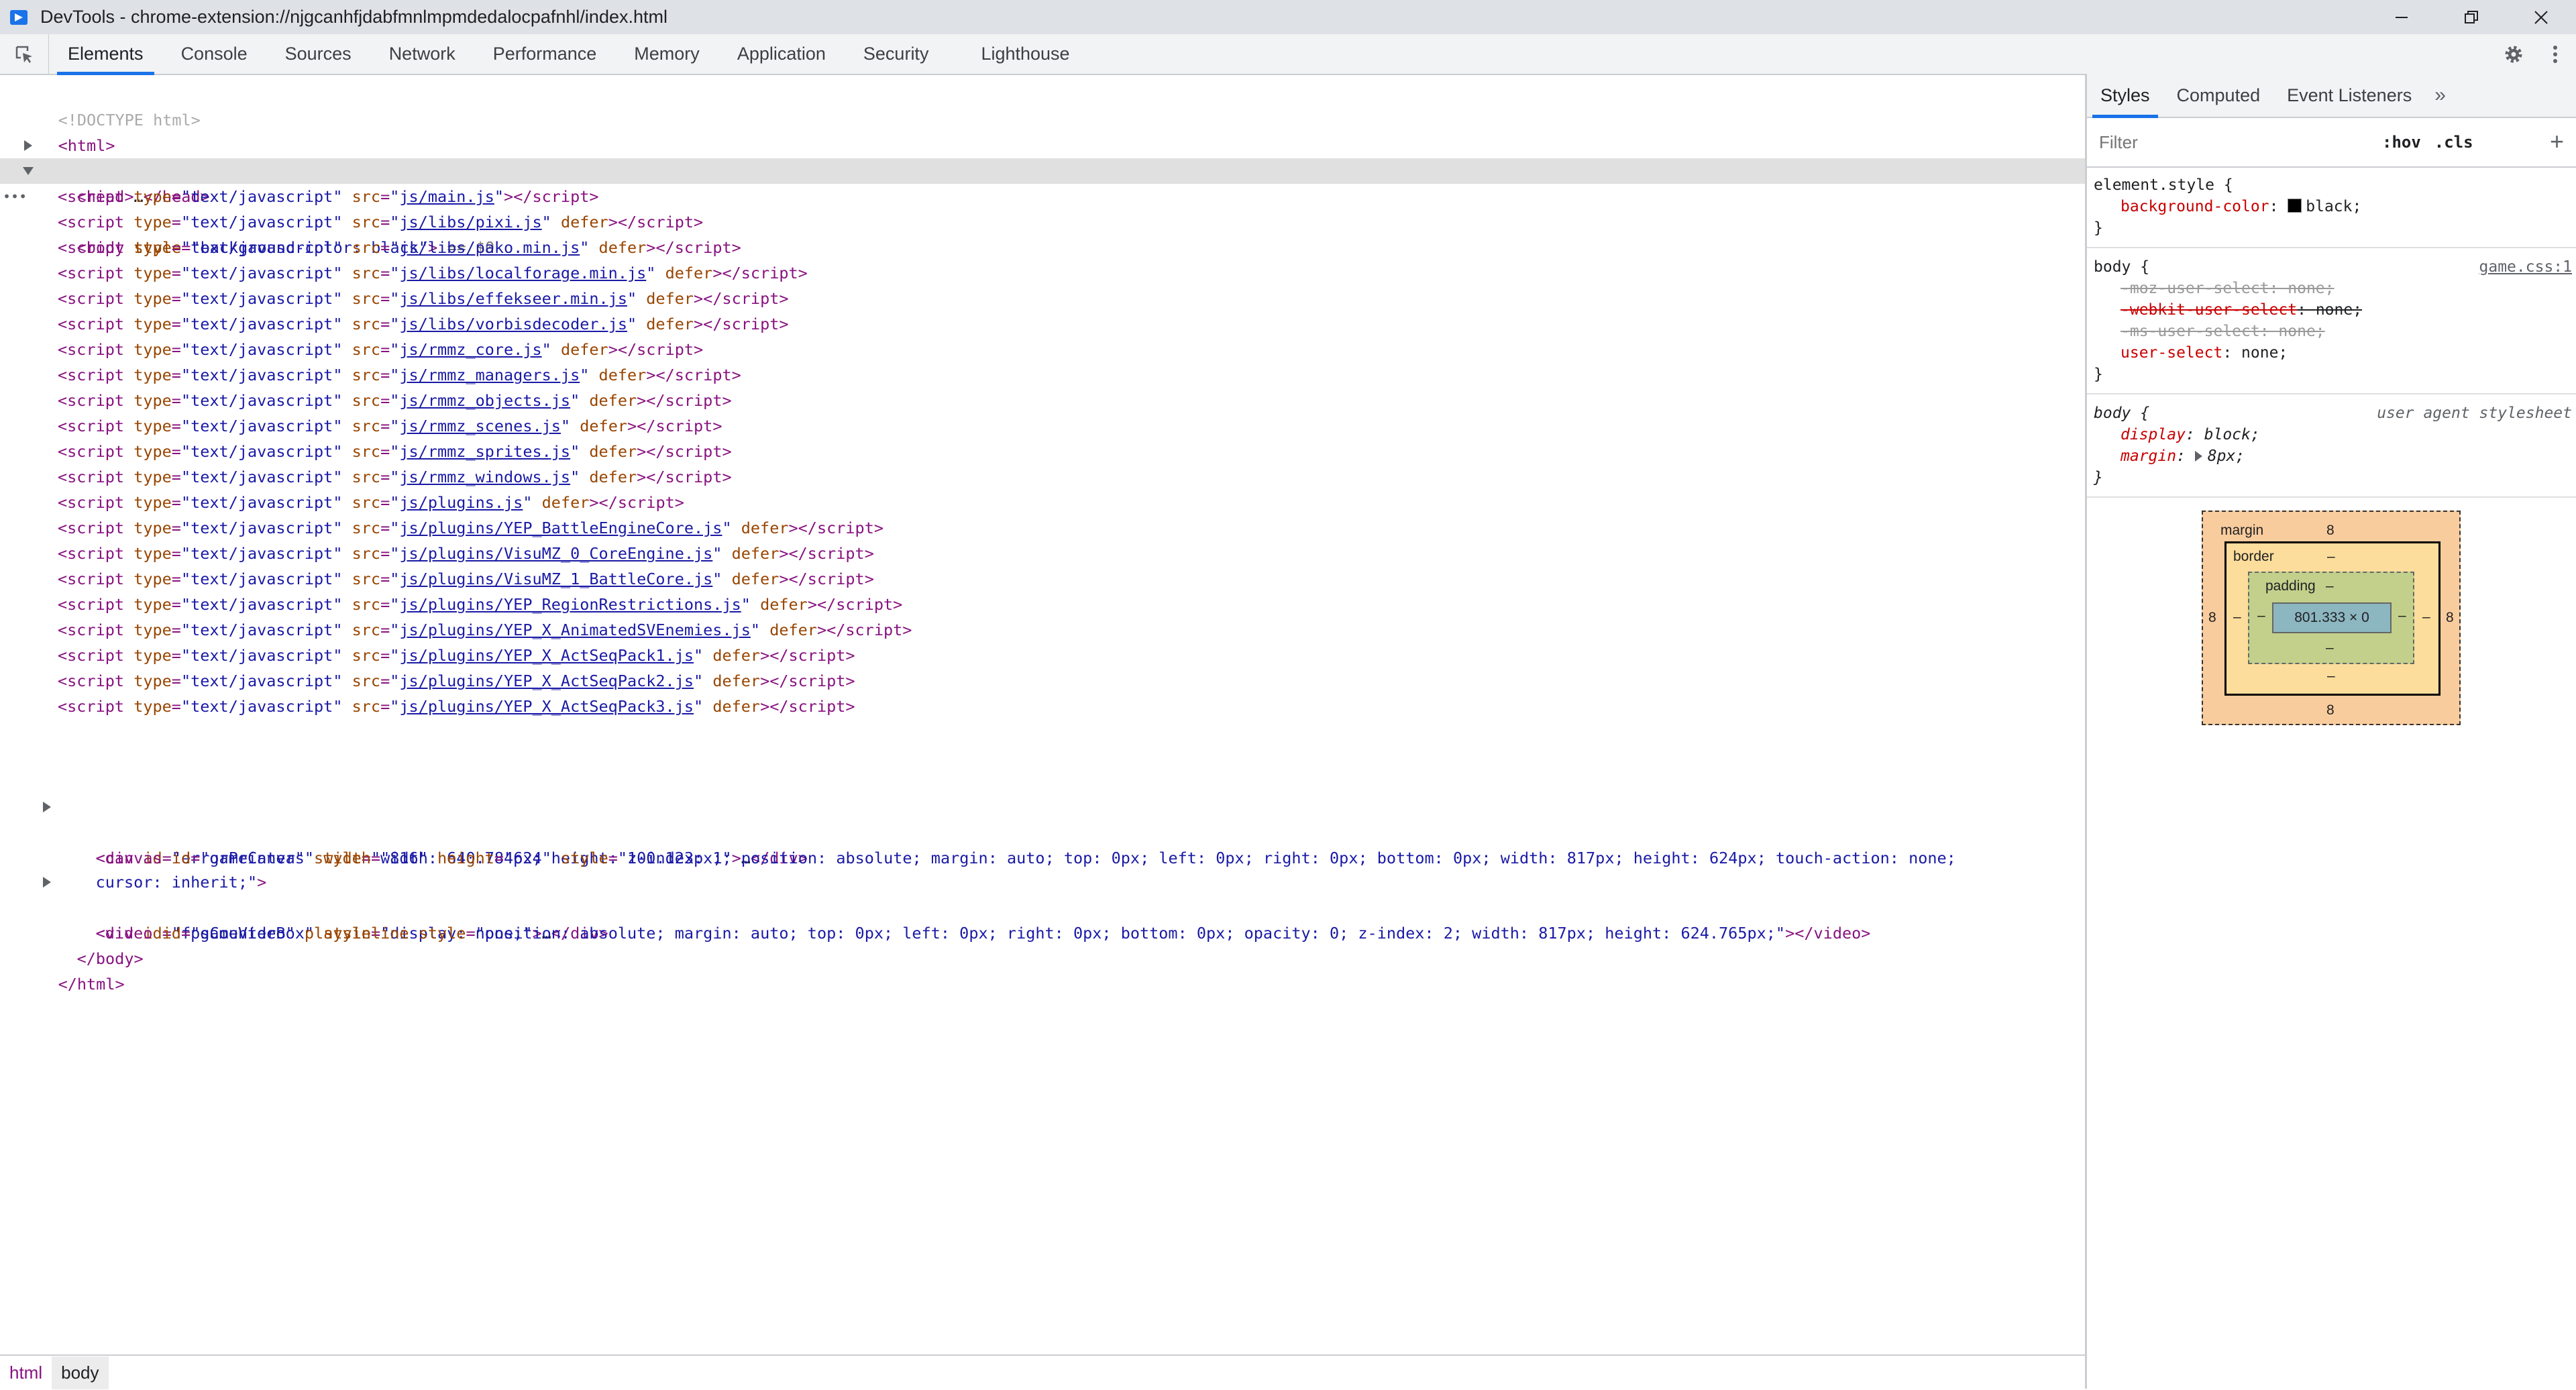 The height and width of the screenshot is (1390, 2576). Describe the element at coordinates (513, 298) in the screenshot. I see `script-src-link: js/libs/effekseer.min.js` at that location.